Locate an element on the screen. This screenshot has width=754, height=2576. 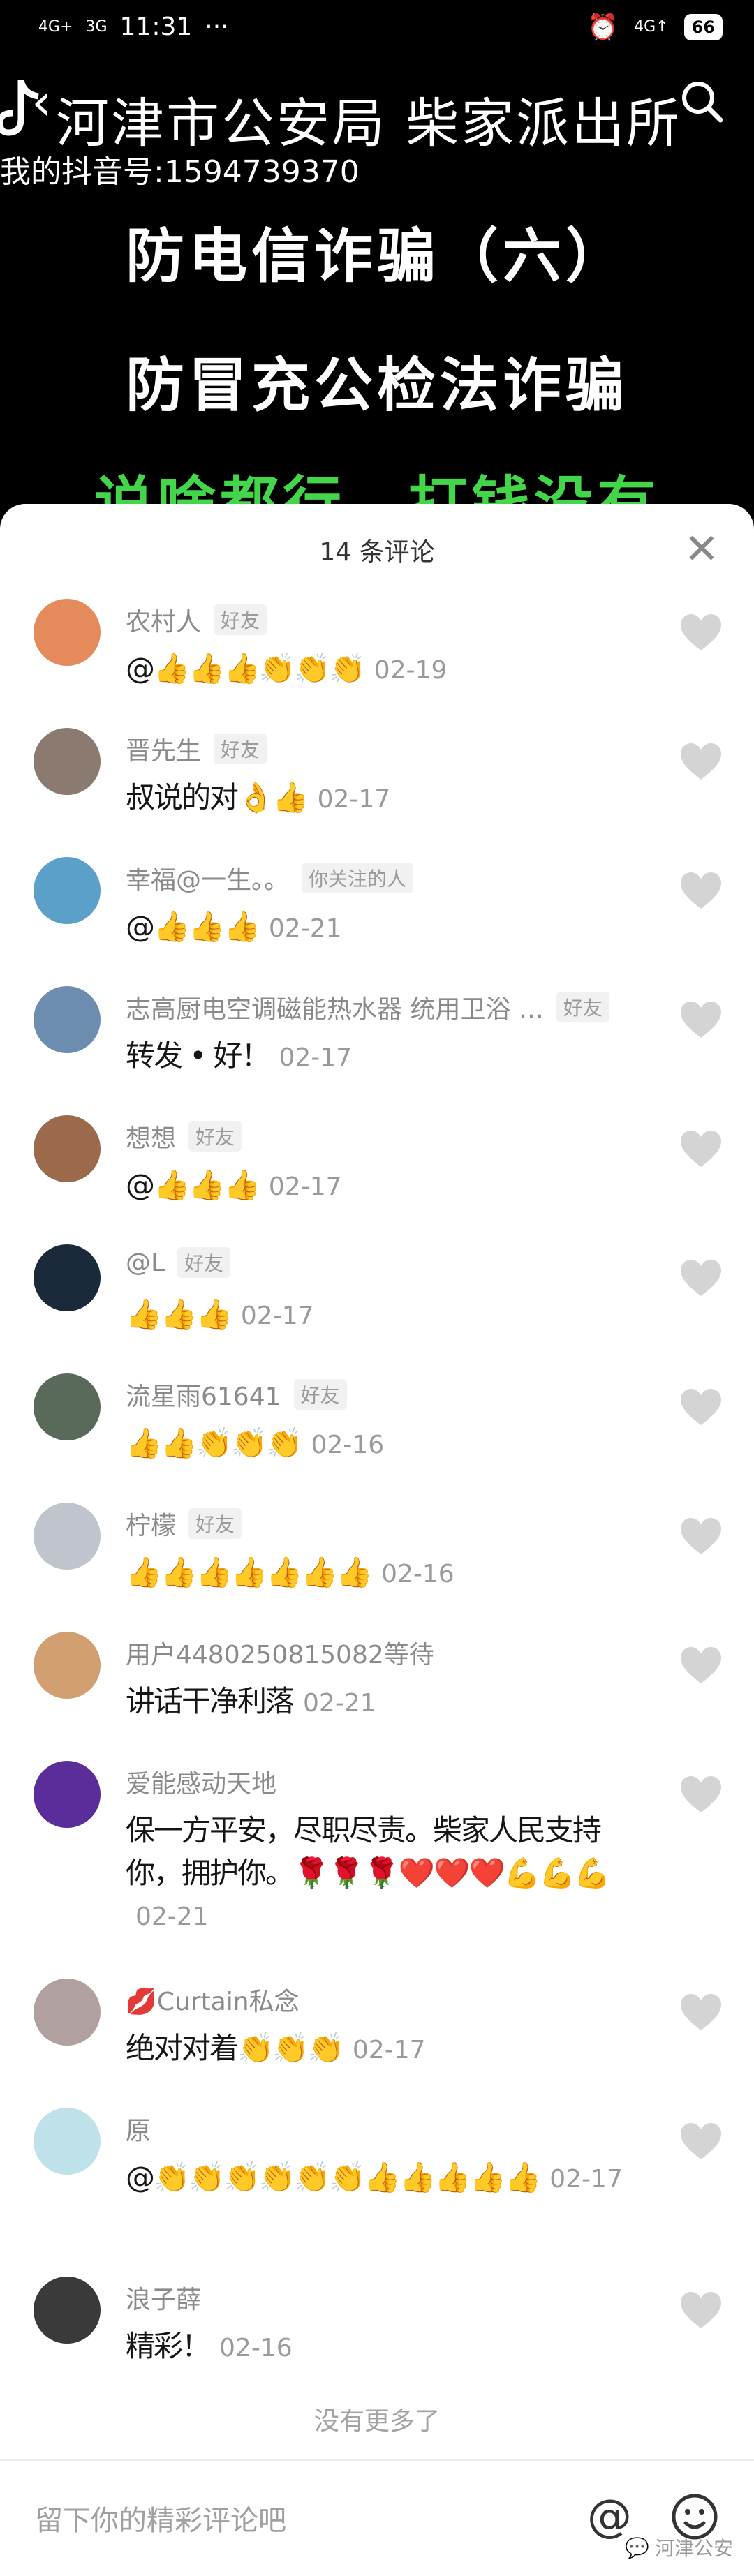
comment-text: @👏👏👏👏👏👏👍👍👍👍👍 is located at coordinates (333, 2177).